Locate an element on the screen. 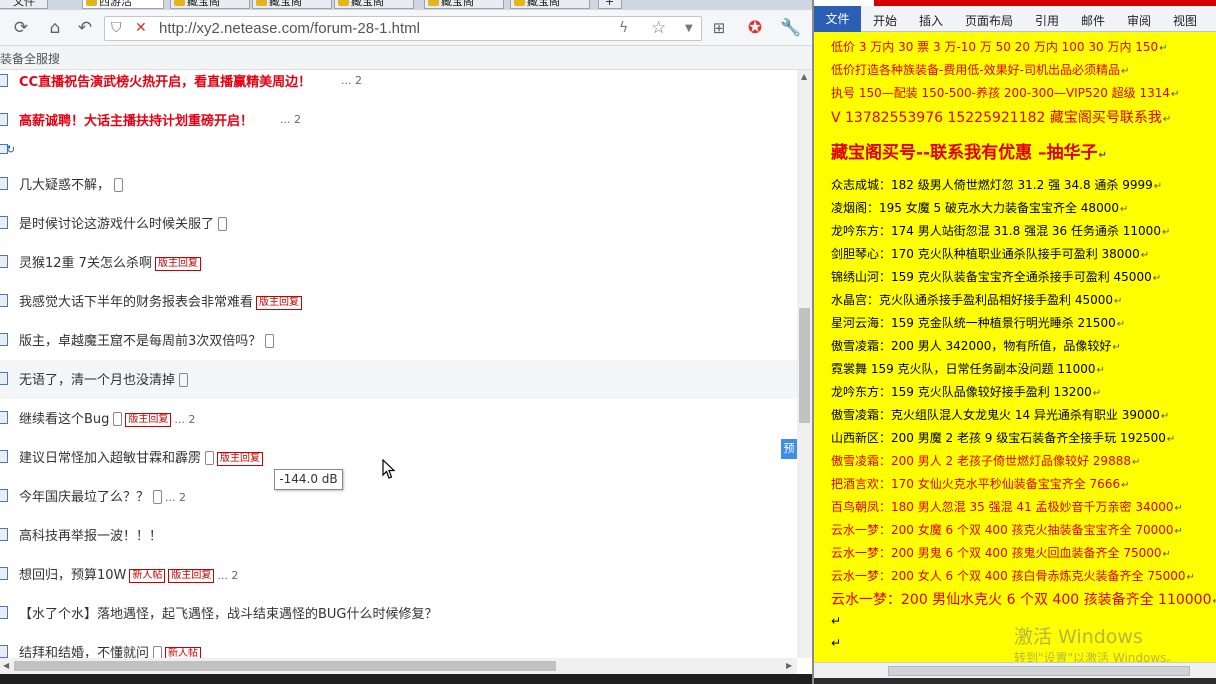 The image size is (1216, 684). document-line: 云水一梦：200 女魔 6 个双 400 孩克火抽装备宝宝齐全 70000↵ is located at coordinates (1007, 529).